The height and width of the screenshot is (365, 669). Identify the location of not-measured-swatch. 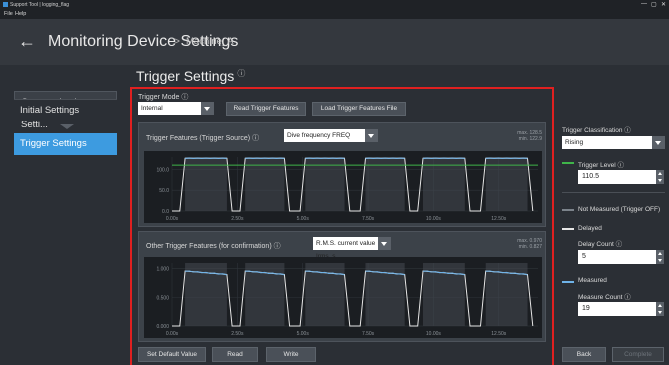
(568, 210).